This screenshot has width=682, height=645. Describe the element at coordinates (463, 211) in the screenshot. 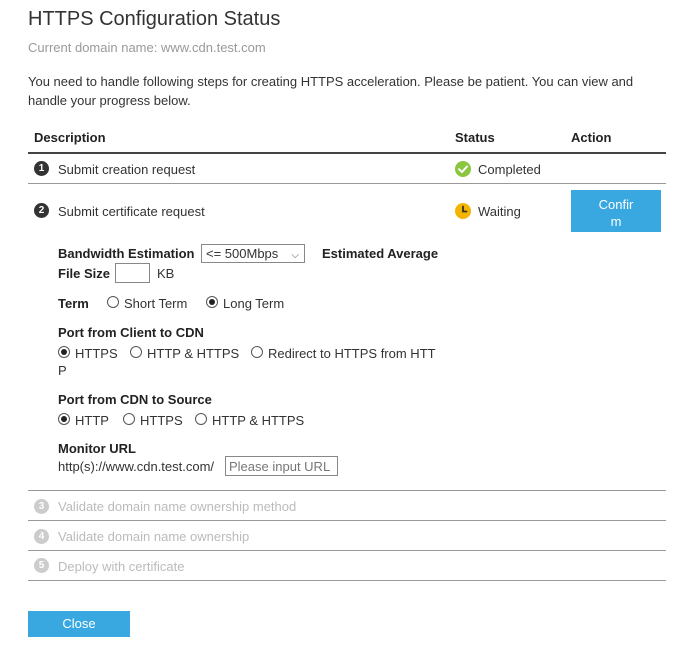

I see `clock-icon` at that location.